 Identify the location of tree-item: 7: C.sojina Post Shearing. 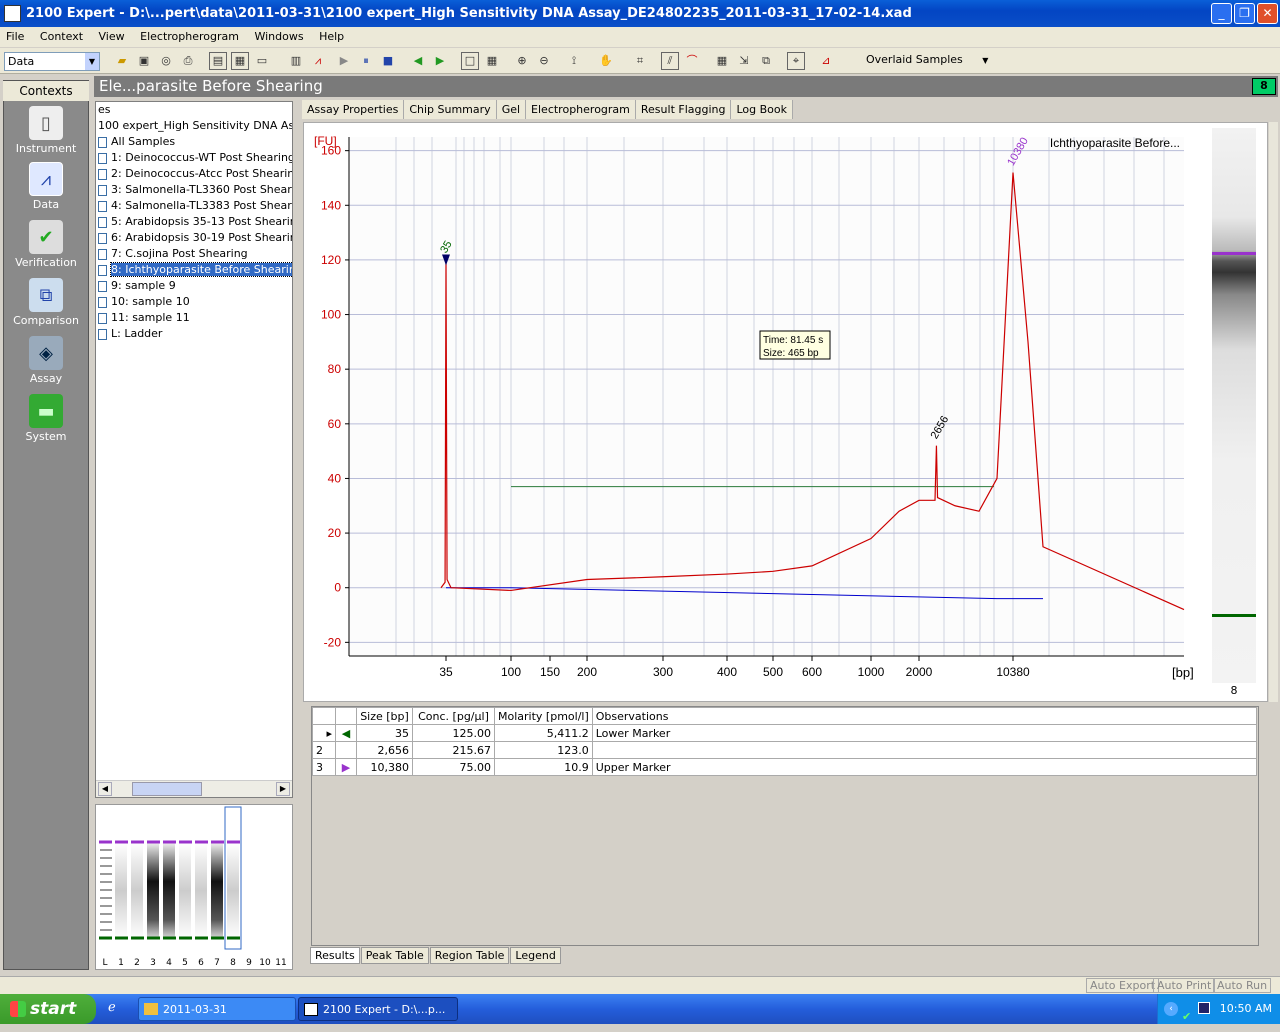
(194, 254).